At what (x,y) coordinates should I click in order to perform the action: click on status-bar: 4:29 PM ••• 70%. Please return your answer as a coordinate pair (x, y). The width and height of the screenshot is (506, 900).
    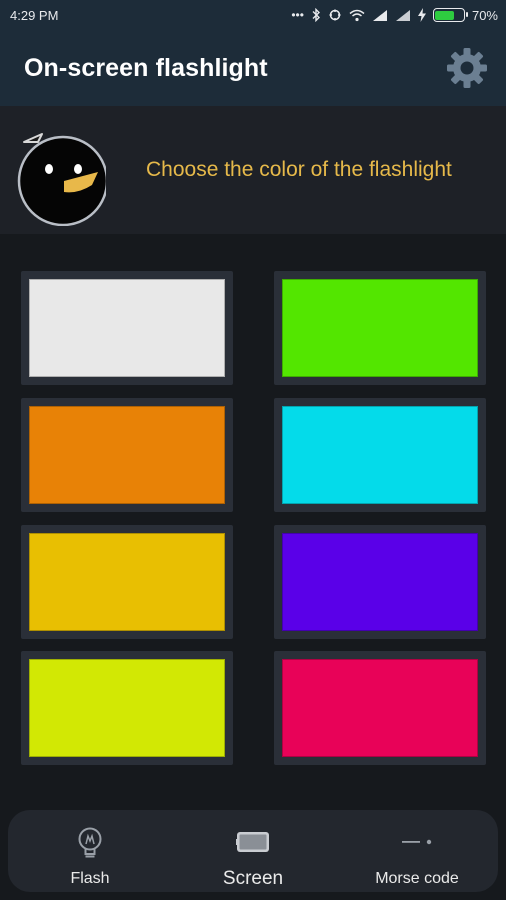
    Looking at the image, I should click on (253, 15).